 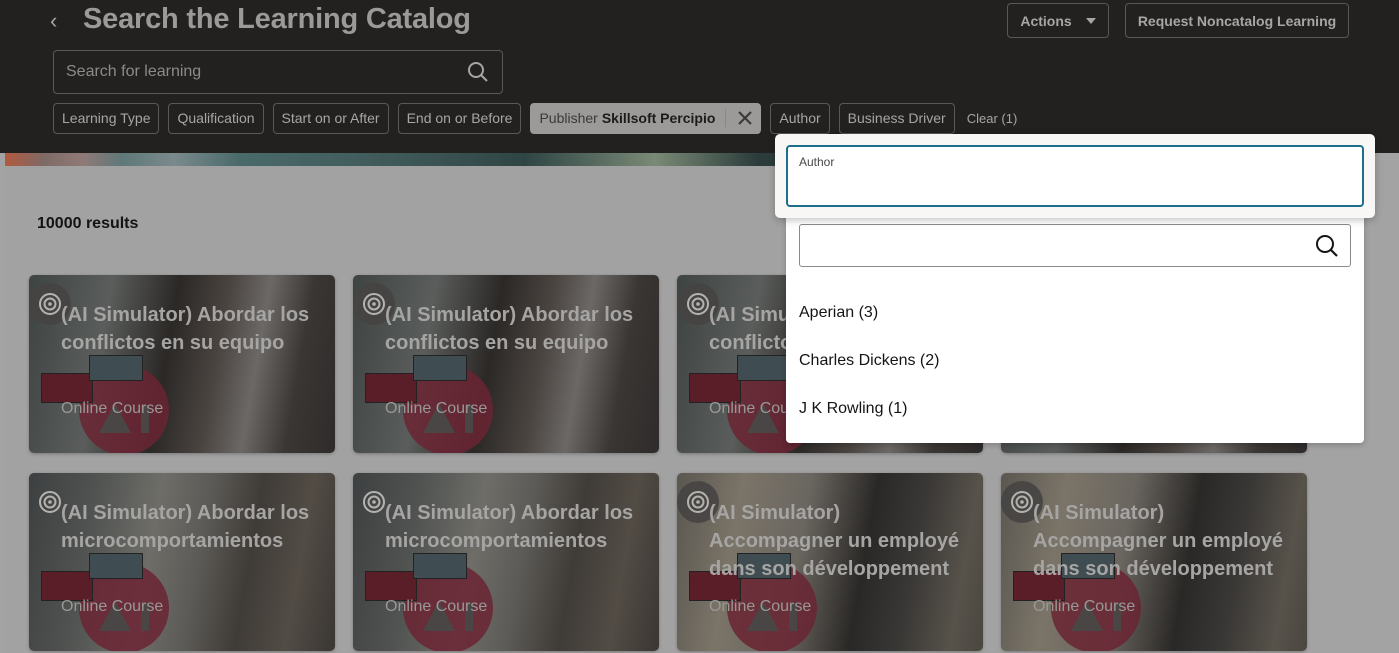 I want to click on actions-menu-button: Actions, so click(x=1058, y=20).